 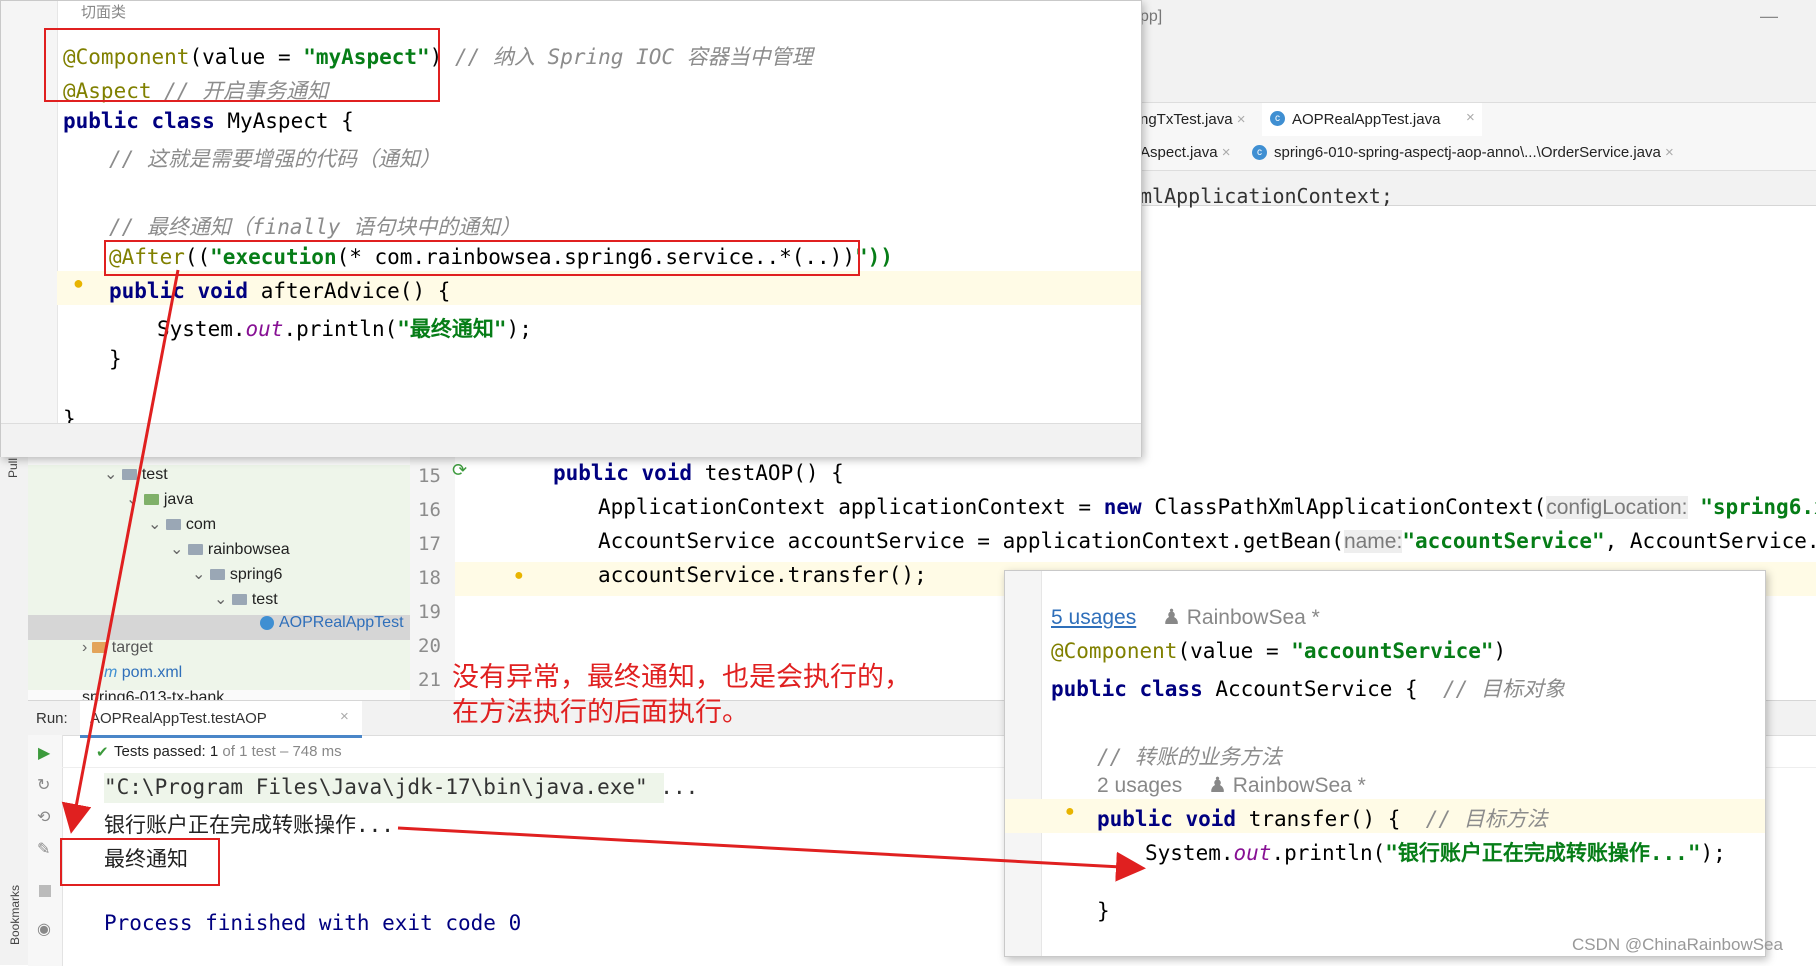 I want to click on arrow-to-target-method, so click(x=771, y=854).